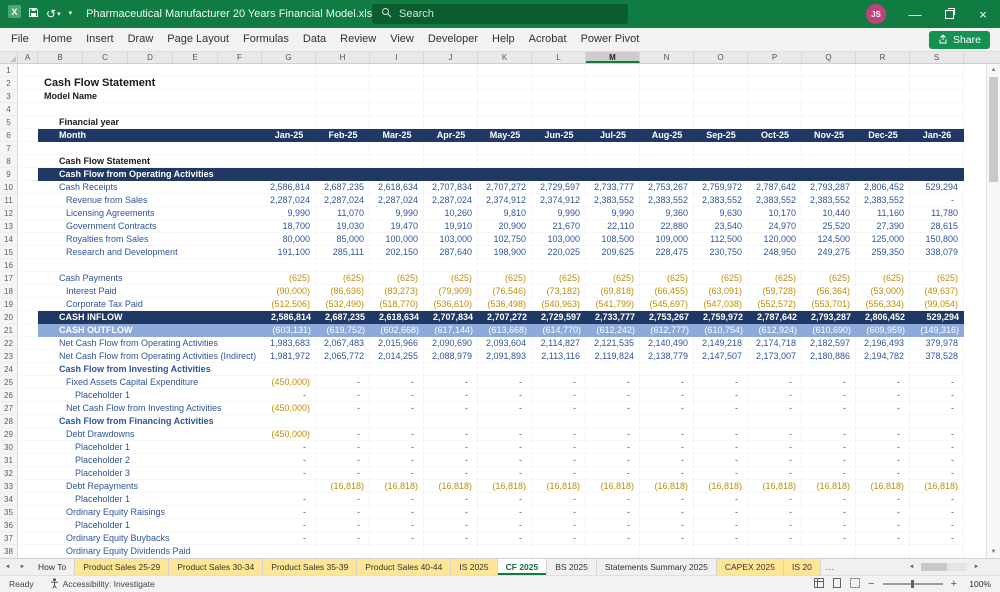  Describe the element at coordinates (9, 499) in the screenshot. I see `row-number-34: 34` at that location.